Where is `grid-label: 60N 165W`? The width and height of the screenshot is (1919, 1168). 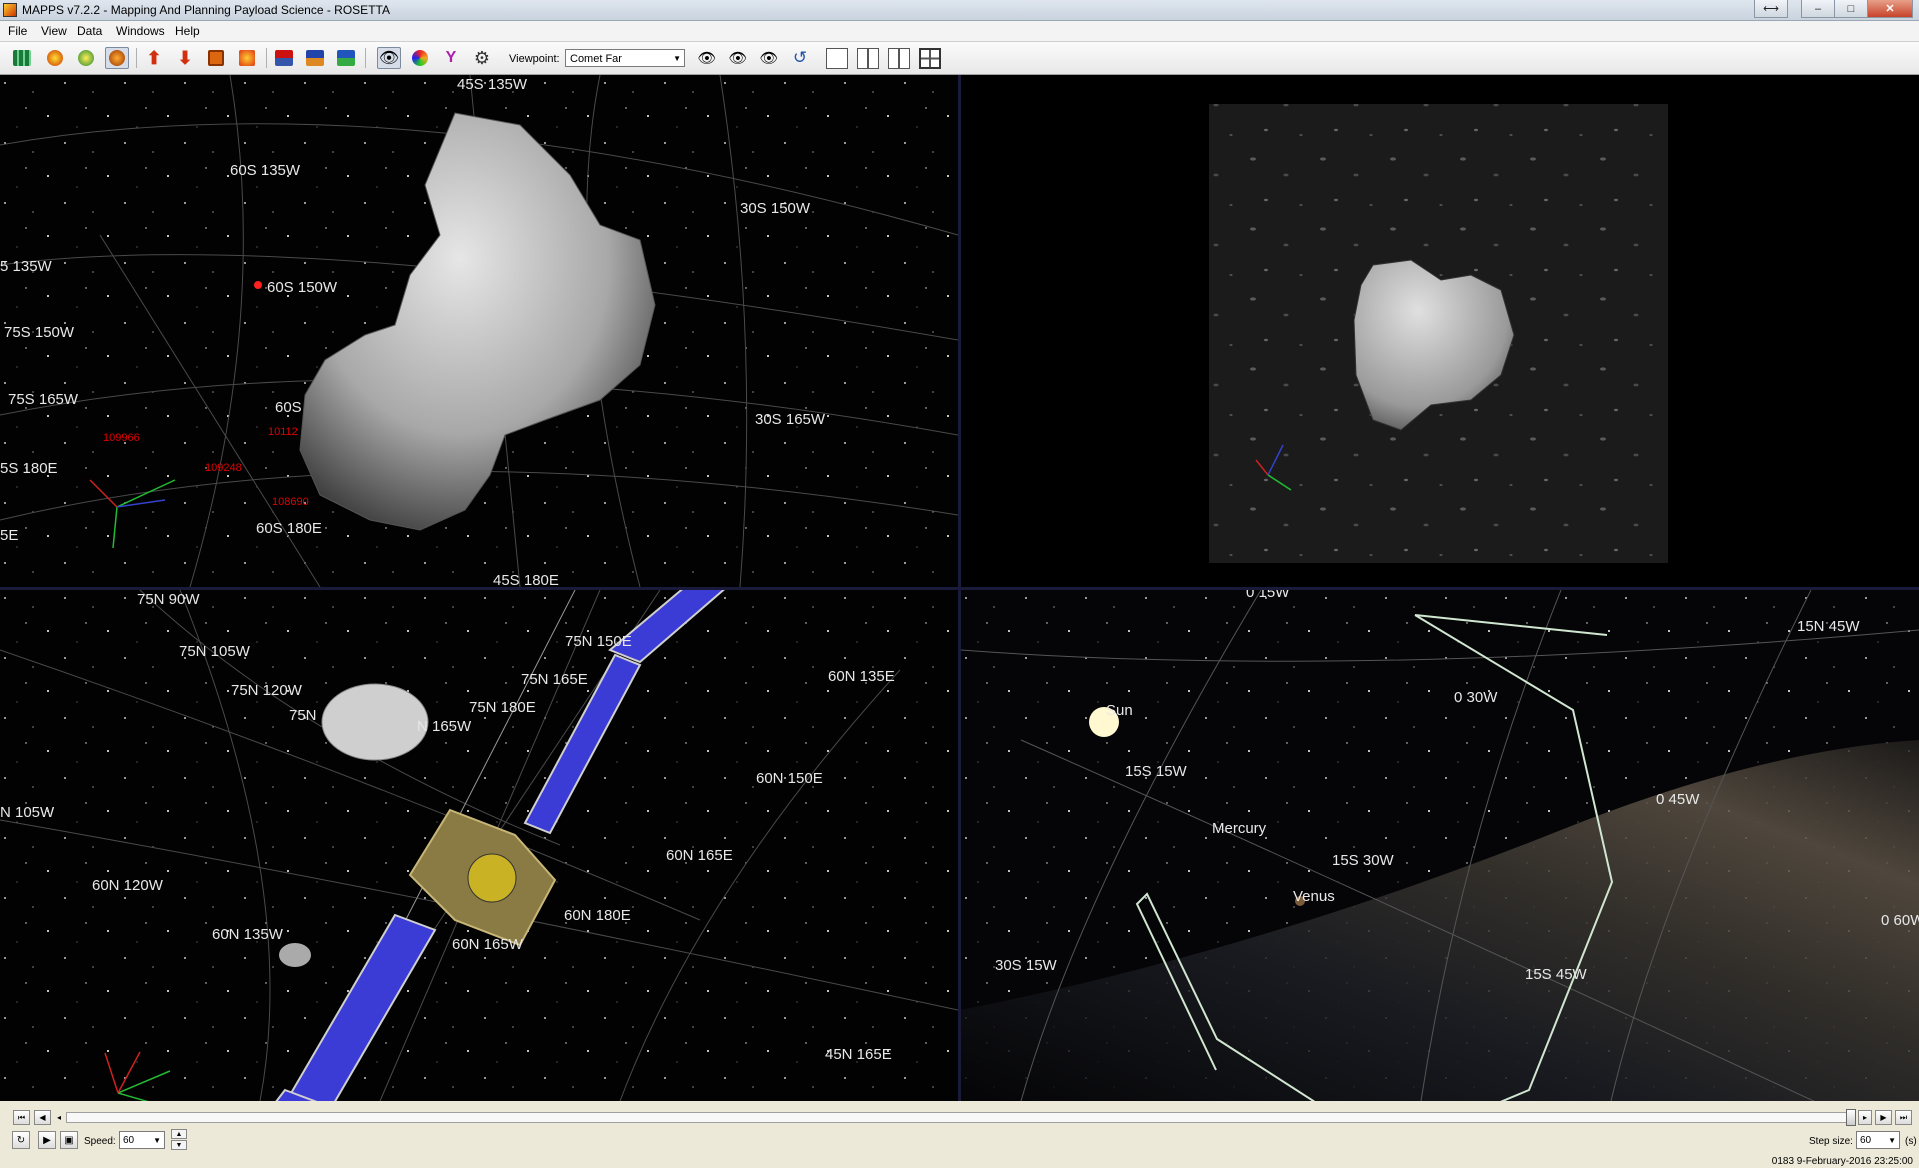
grid-label: 60N 165W is located at coordinates (488, 944).